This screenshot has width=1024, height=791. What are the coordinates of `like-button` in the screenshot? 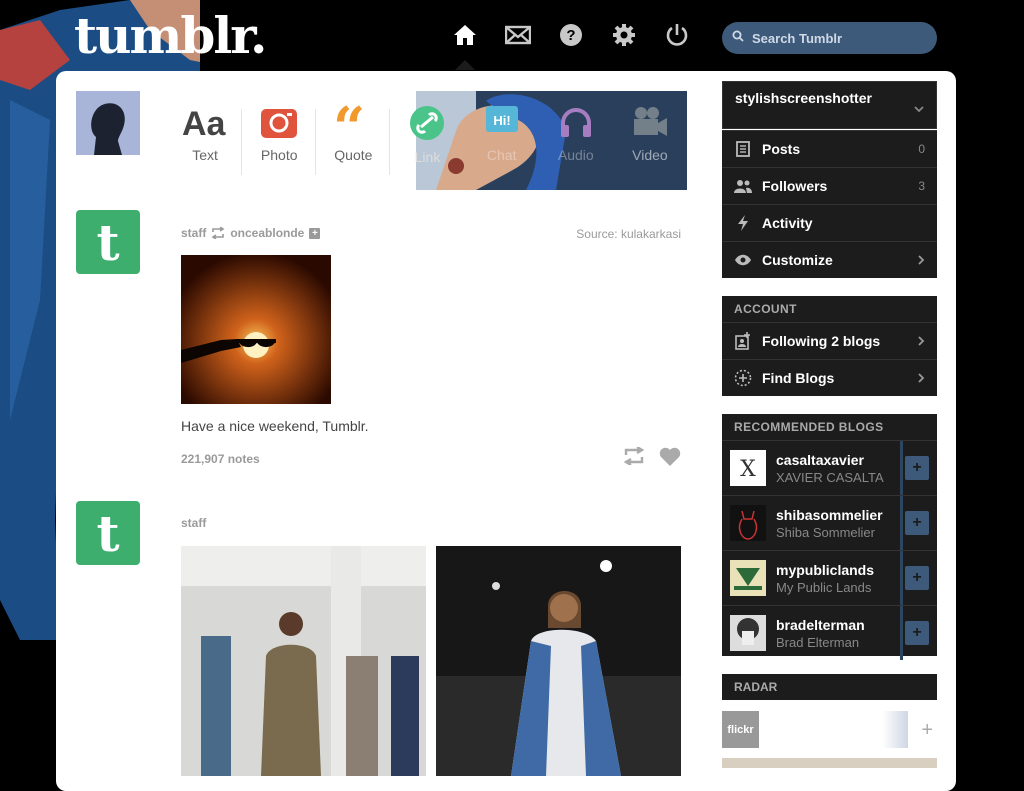 It's located at (670, 459).